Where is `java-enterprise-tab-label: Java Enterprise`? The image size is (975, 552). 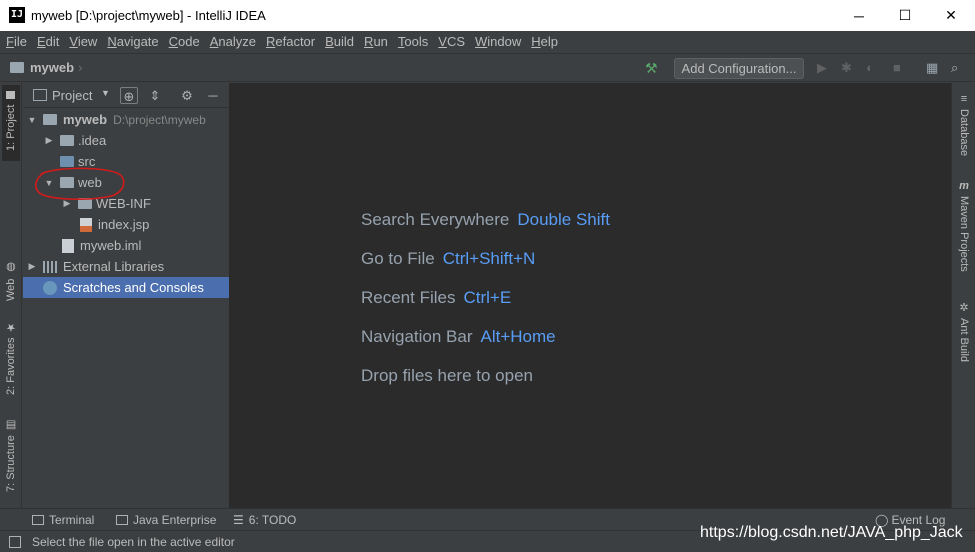 java-enterprise-tab-label: Java Enterprise is located at coordinates (175, 520).